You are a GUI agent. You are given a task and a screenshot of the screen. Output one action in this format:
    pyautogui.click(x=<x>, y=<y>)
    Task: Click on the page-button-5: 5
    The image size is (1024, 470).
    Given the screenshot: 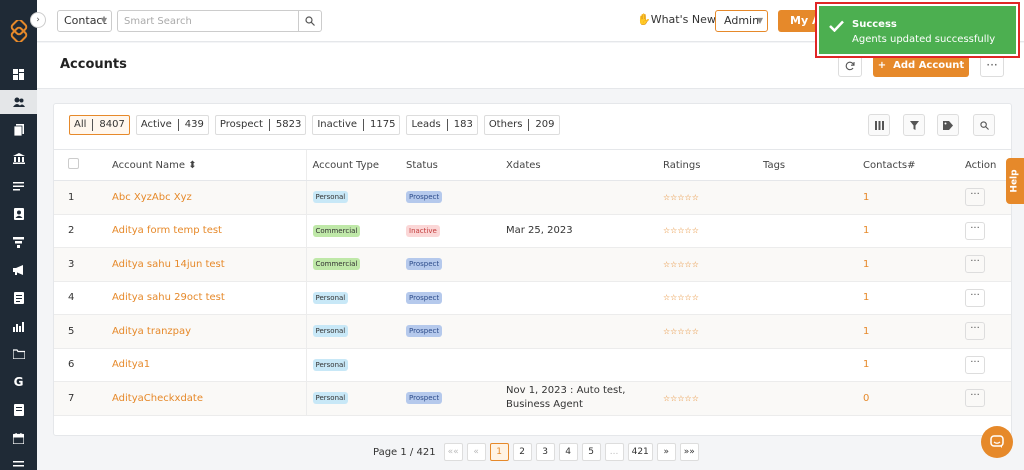 What is the action you would take?
    pyautogui.click(x=591, y=452)
    